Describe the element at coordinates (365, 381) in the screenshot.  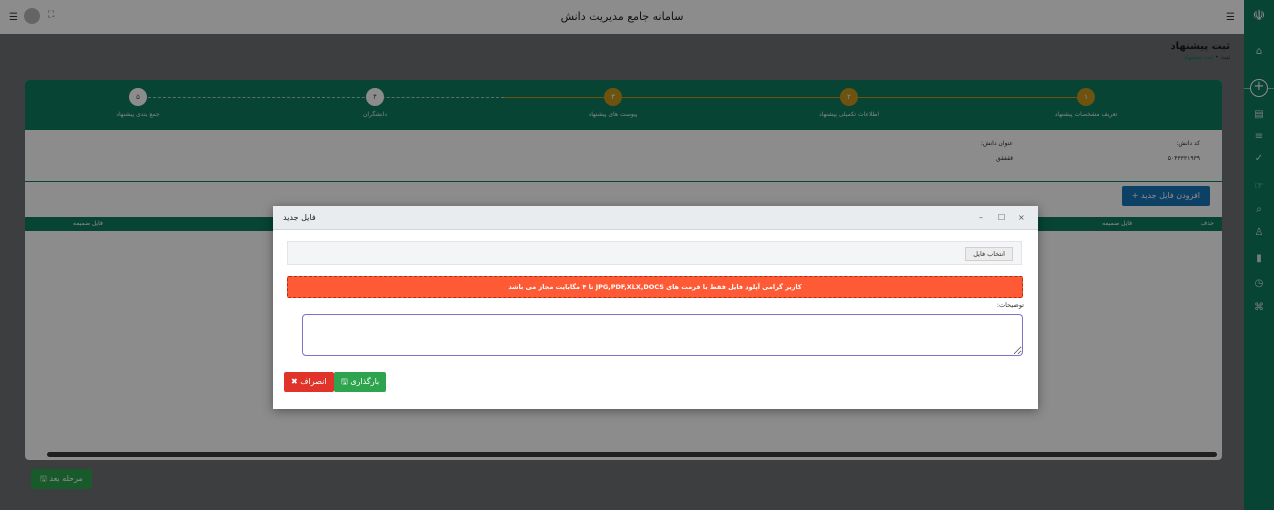
I see `upload-label: بارگذاری` at that location.